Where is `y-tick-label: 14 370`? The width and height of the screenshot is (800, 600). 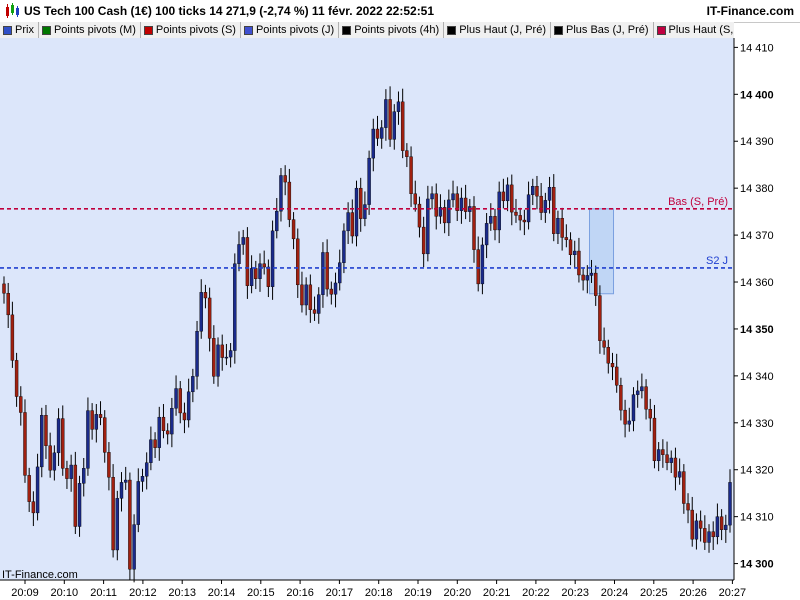
y-tick-label: 14 370 is located at coordinates (757, 236).